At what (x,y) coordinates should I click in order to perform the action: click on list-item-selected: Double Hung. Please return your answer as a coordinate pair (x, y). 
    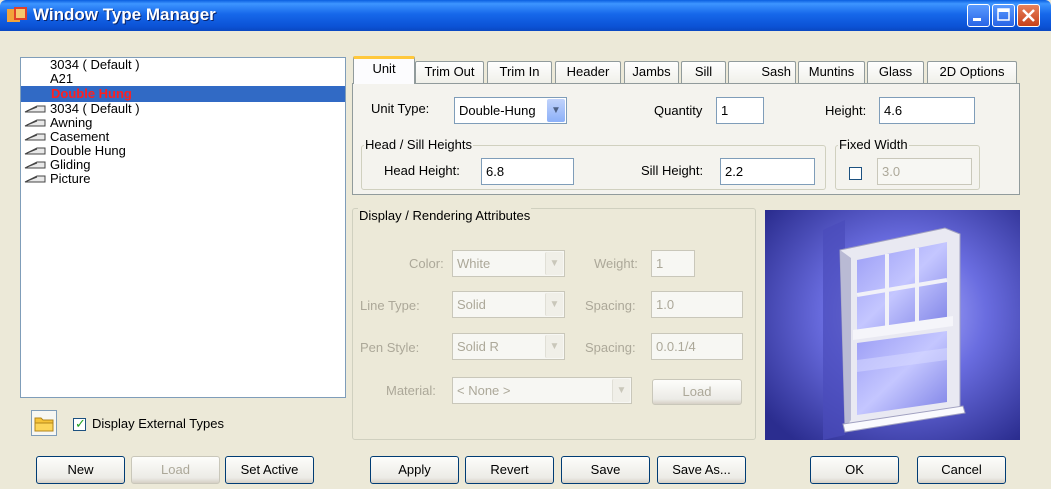
    Looking at the image, I should click on (183, 94).